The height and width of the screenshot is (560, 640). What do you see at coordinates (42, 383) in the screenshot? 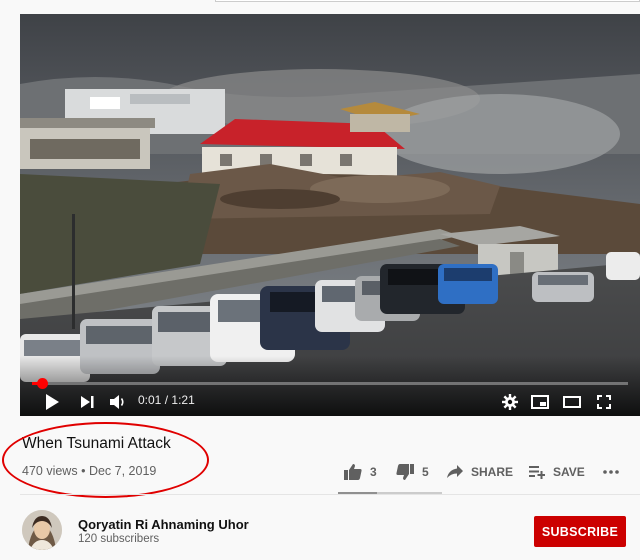
I see `progress-scrubber` at bounding box center [42, 383].